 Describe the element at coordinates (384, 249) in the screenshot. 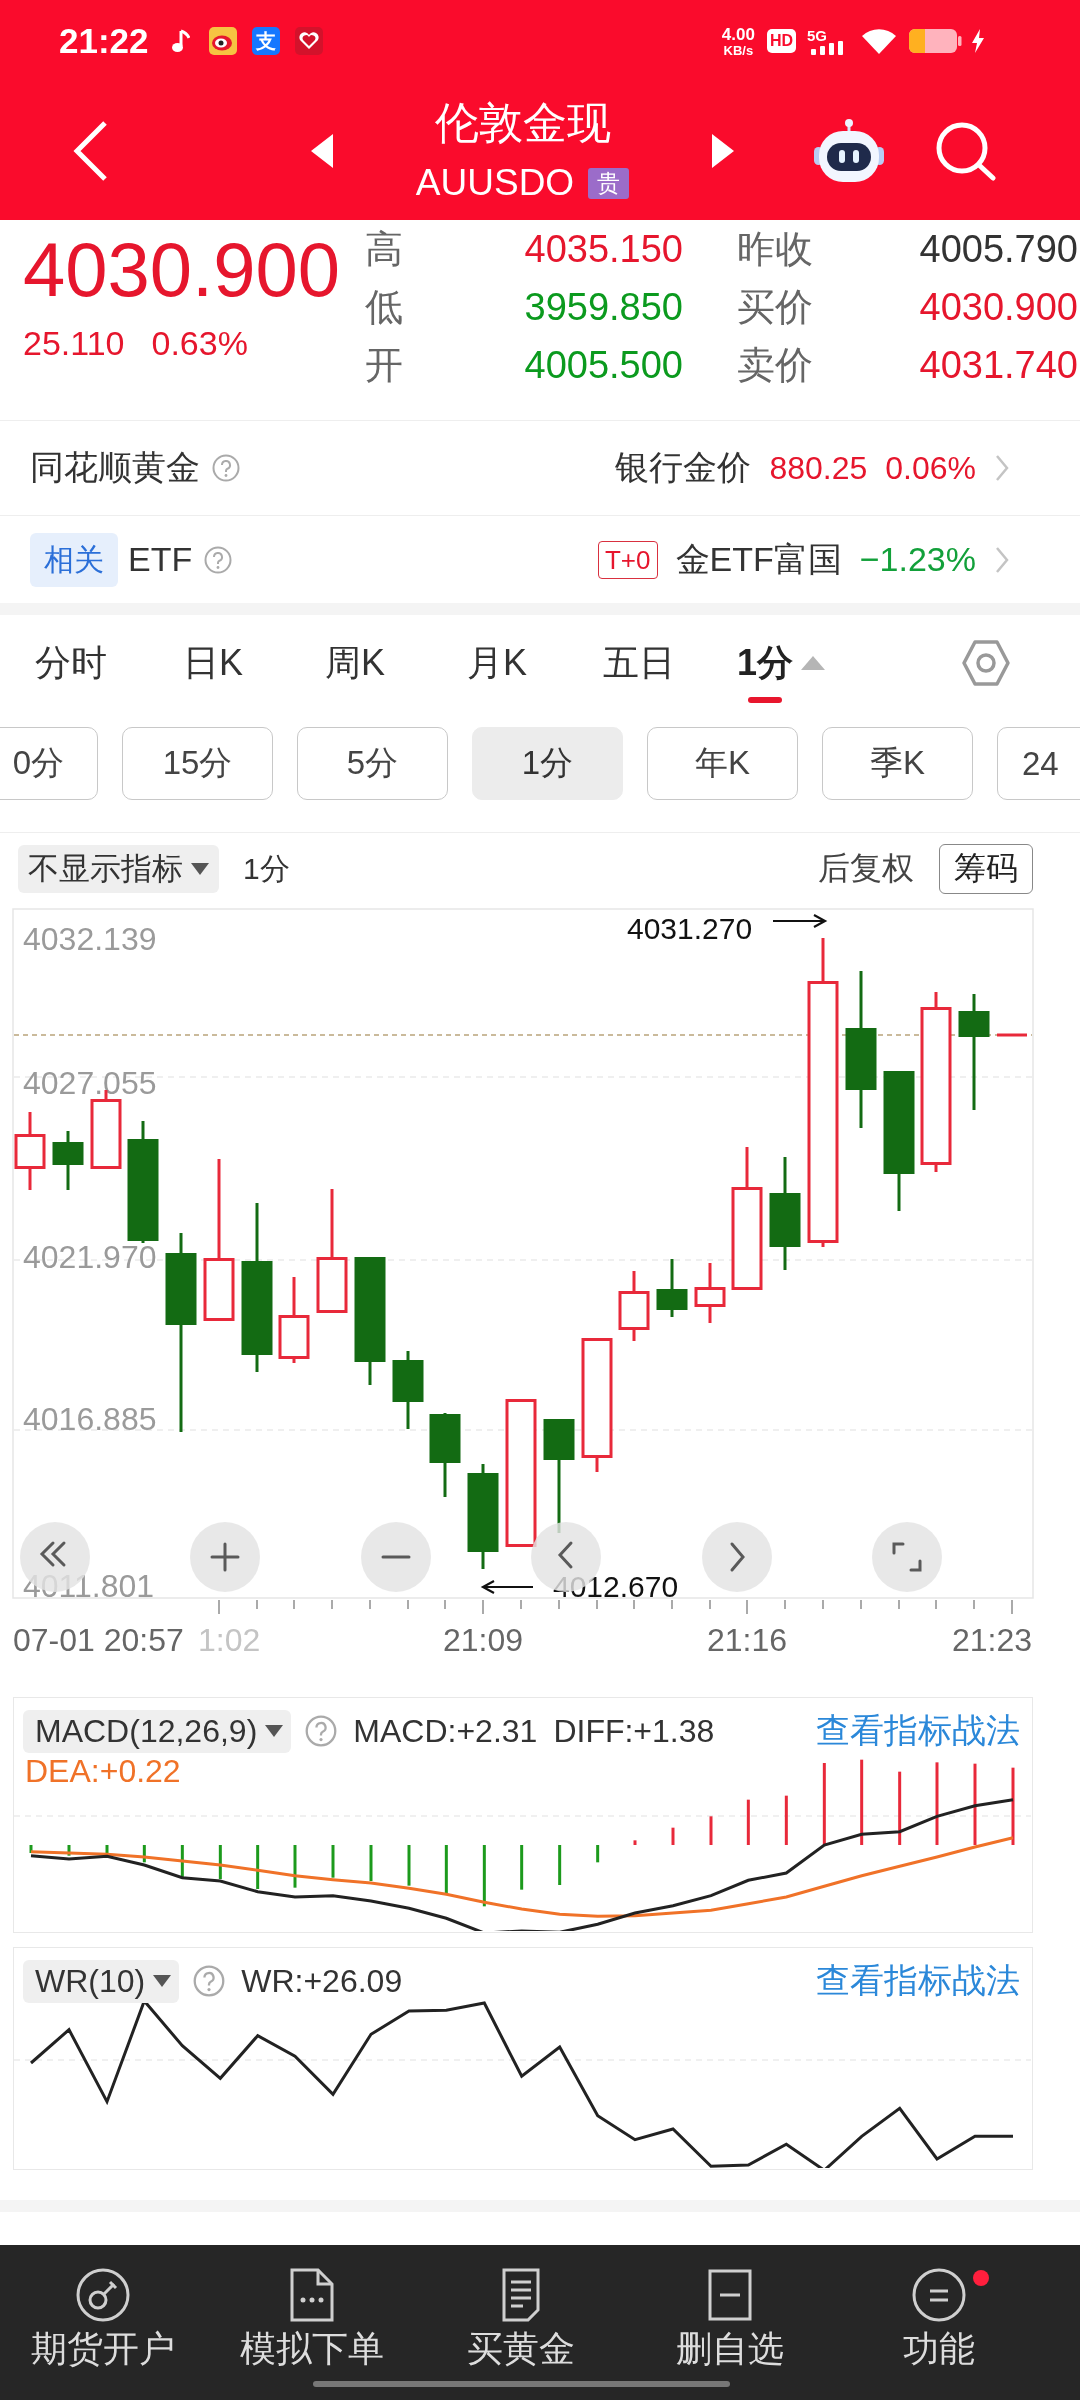

I see `stat-label: 高` at that location.